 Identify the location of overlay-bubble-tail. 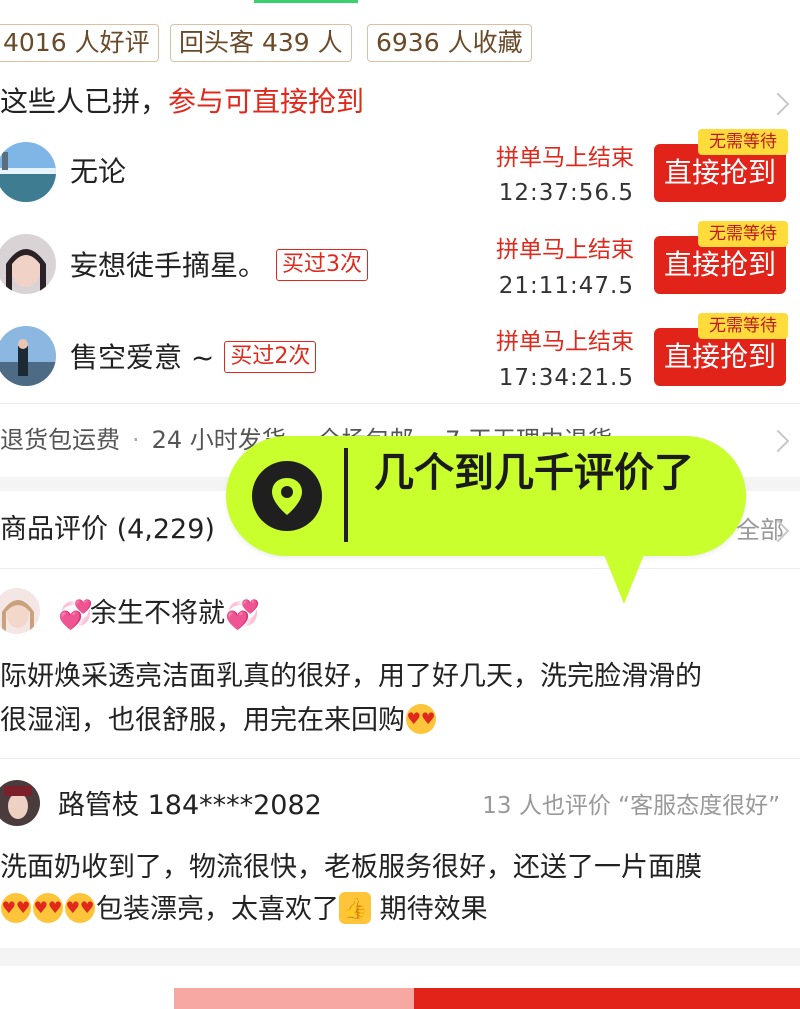
(624, 572).